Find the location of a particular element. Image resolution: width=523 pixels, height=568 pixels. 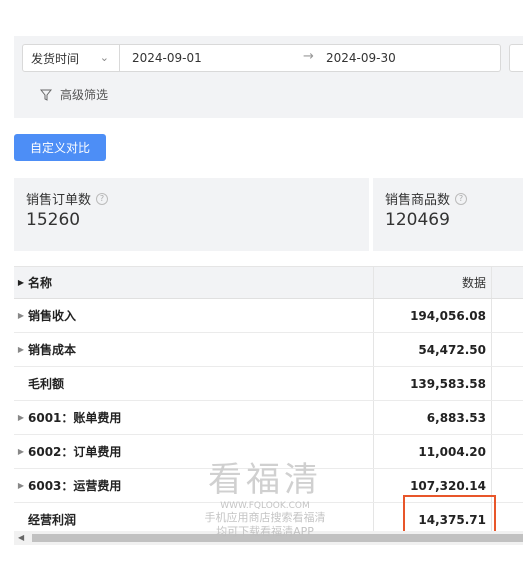

row-value: 194,056.08 is located at coordinates (433, 315).